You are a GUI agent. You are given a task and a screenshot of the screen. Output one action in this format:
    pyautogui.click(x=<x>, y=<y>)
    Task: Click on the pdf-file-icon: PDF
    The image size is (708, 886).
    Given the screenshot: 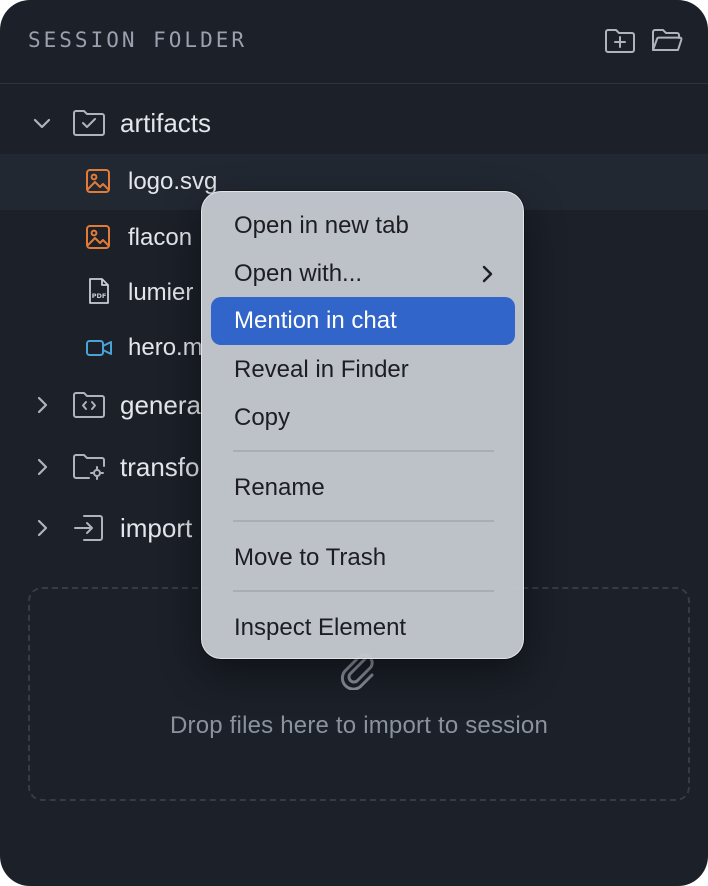 What is the action you would take?
    pyautogui.click(x=99, y=291)
    